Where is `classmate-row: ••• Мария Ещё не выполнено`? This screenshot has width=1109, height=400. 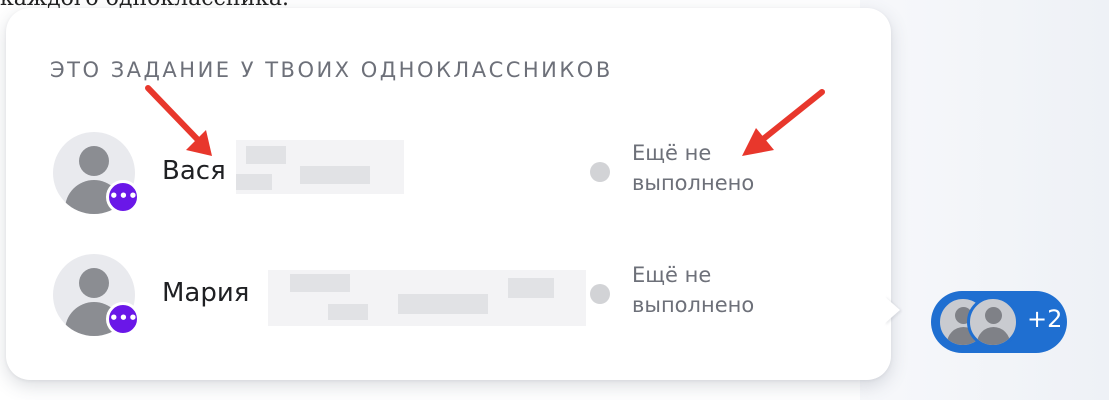
classmate-row: ••• Мария Ещё не выполнено is located at coordinates (430, 293).